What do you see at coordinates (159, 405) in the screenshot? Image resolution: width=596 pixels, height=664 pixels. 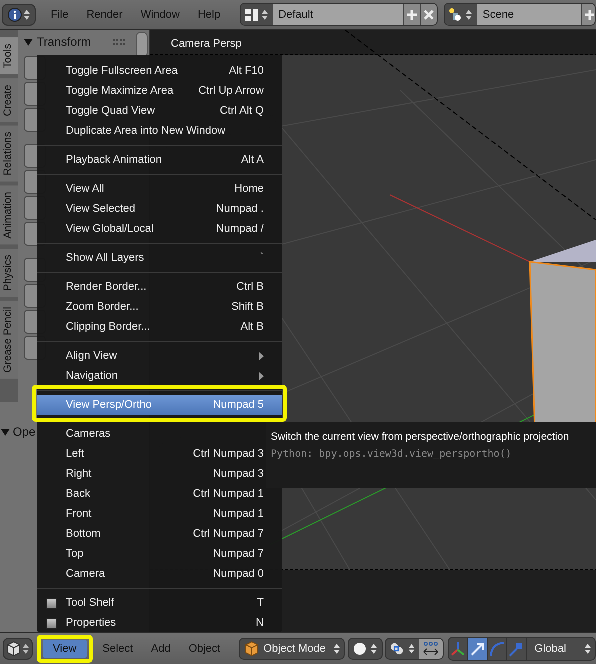 I see `menu-item: View Persp/Ortho Numpad 5` at bounding box center [159, 405].